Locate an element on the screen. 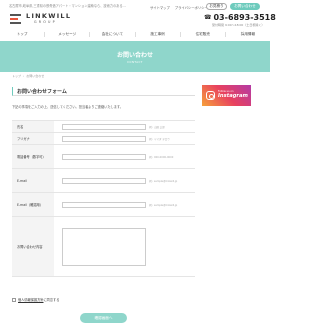 The image size is (320, 325). breadcrumb: トップ › お問い合わせ is located at coordinates (28, 76).